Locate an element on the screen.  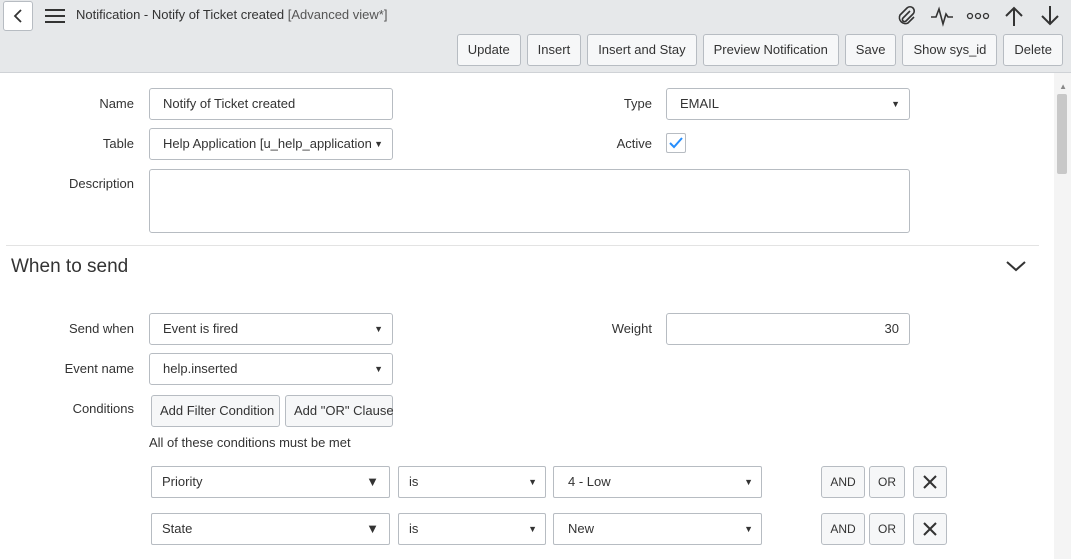
checkmark-icon is located at coordinates (676, 143).